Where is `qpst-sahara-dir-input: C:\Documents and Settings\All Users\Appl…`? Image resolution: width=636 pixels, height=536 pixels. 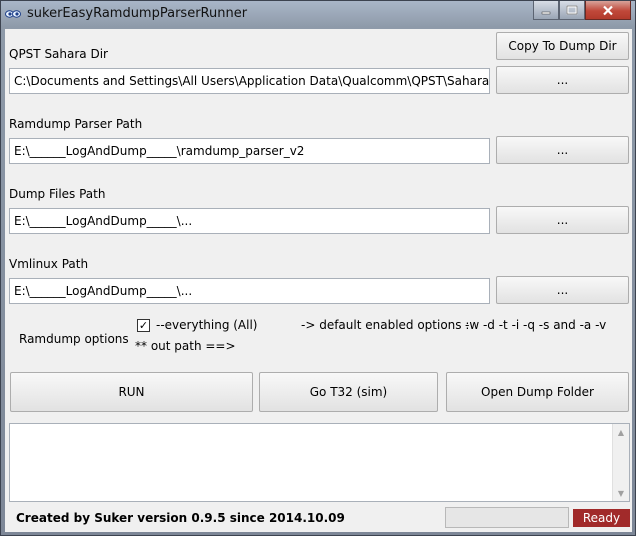 qpst-sahara-dir-input: C:\Documents and Settings\All Users\Appl… is located at coordinates (249, 81).